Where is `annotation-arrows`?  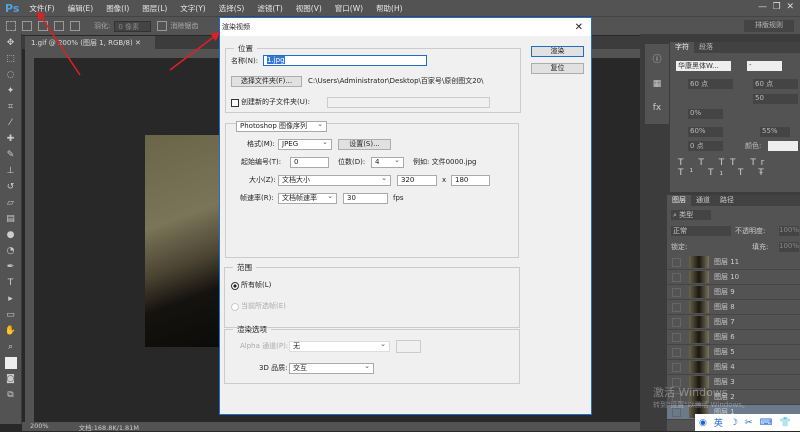 annotation-arrows is located at coordinates (129, 43).